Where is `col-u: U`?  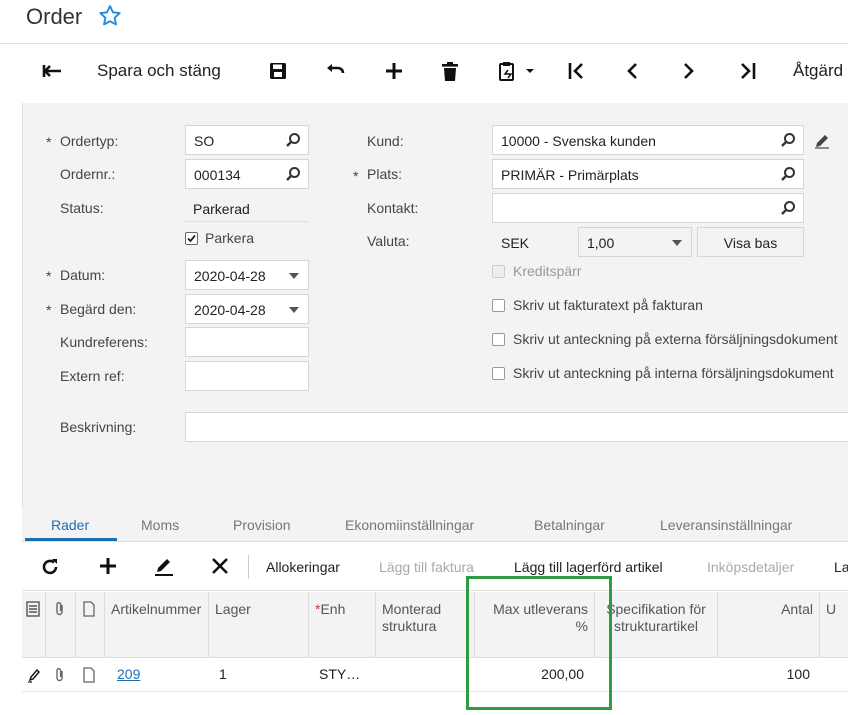
col-u: U is located at coordinates (834, 625).